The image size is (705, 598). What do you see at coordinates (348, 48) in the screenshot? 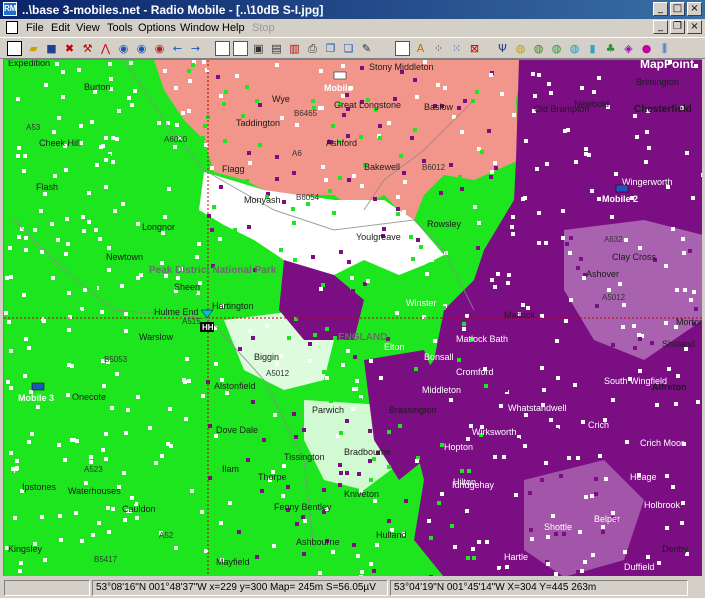
I see `paste-icon: ❏` at bounding box center [348, 48].